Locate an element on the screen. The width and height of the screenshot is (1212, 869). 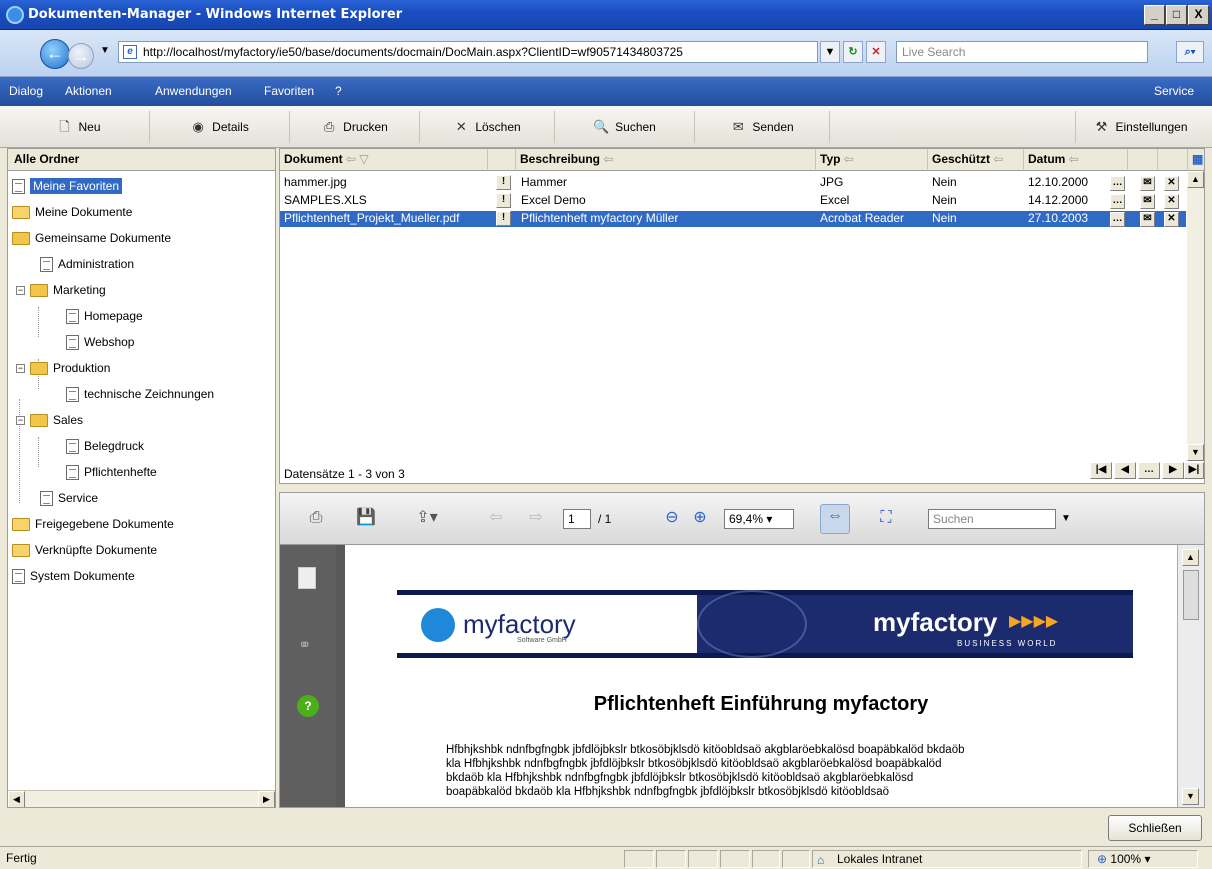
tree-node-service: Service is located at coordinates (69, 498).